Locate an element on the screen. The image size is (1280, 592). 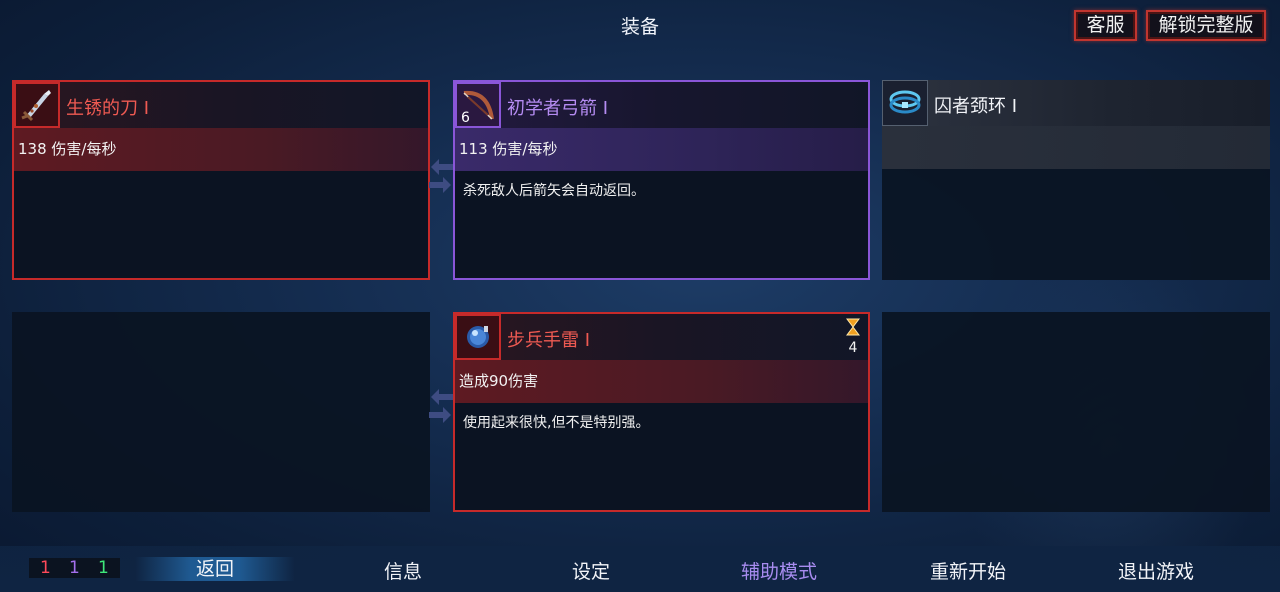
counter-red: 1 is located at coordinates (45, 568).